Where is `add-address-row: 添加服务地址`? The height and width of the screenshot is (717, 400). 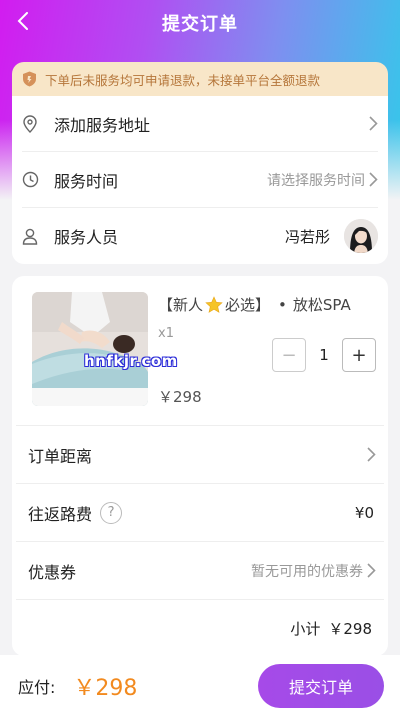
add-address-row: 添加服务地址 is located at coordinates (200, 124).